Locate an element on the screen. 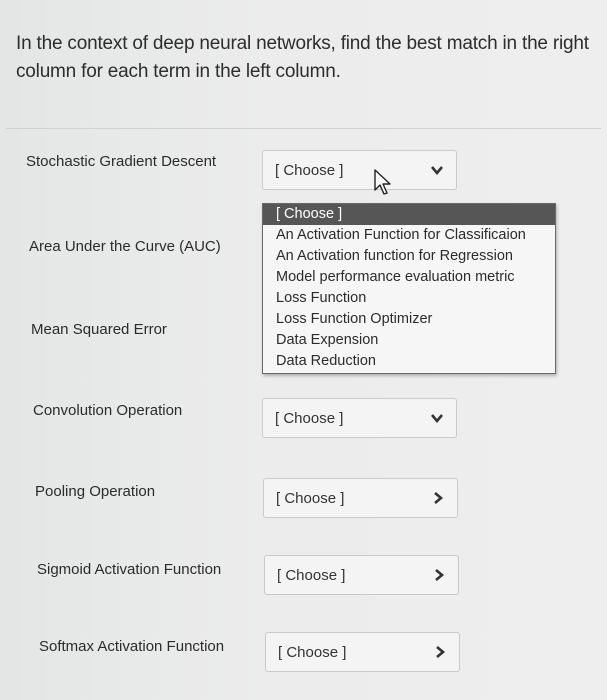 Image resolution: width=607 pixels, height=700 pixels. mouse-pointer-icon is located at coordinates (382, 182).